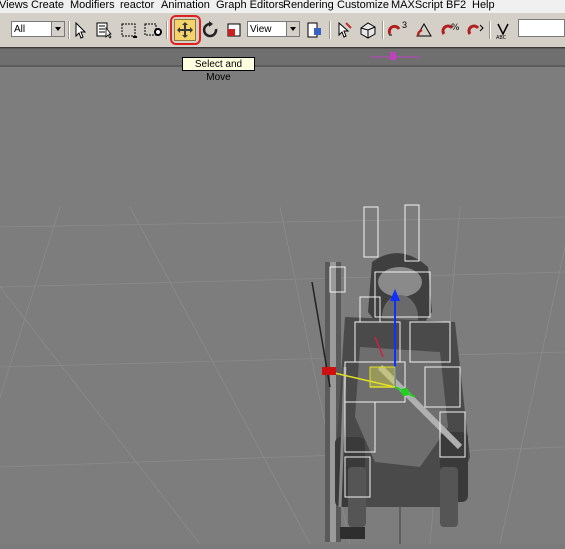 The height and width of the screenshot is (549, 565). Describe the element at coordinates (368, 30) in the screenshot. I see `keyboard-shortcut-override-icon` at that location.